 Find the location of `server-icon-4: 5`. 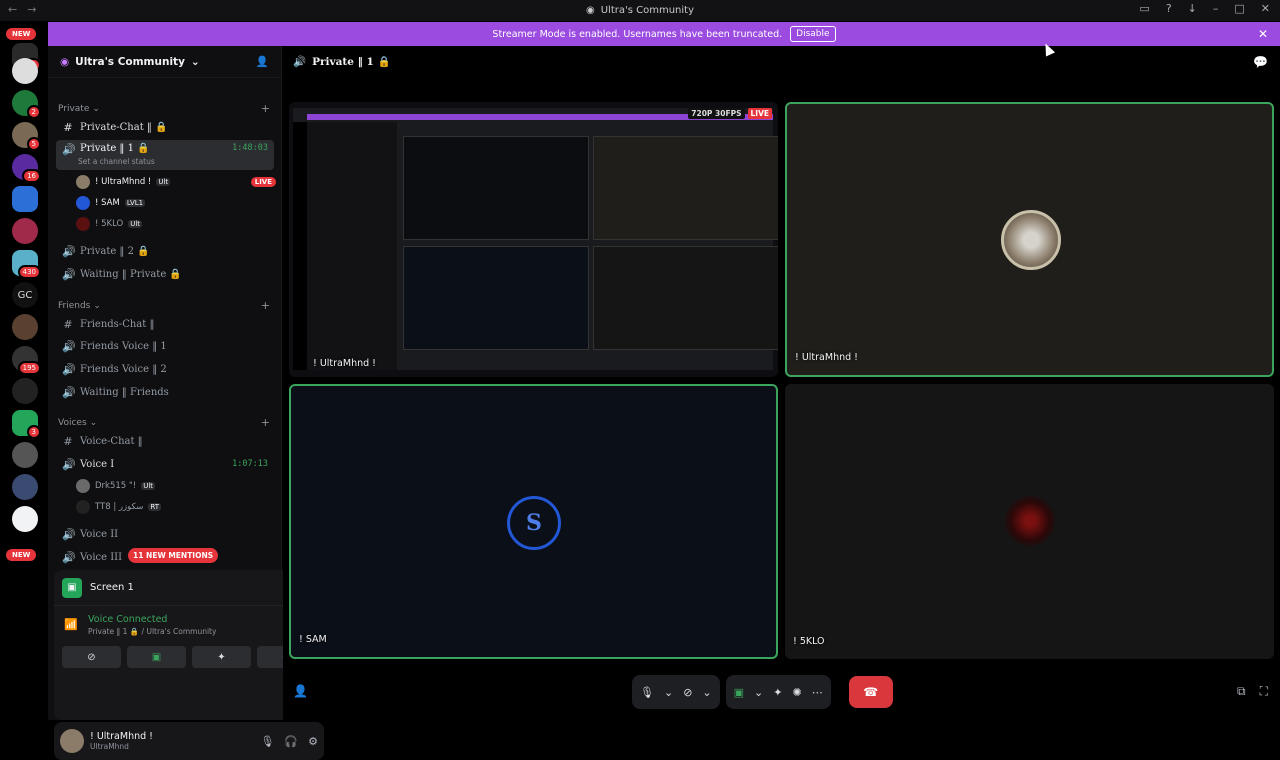

server-icon-4: 5 is located at coordinates (26, 136).